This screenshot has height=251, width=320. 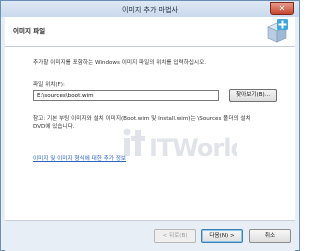 What do you see at coordinates (126, 95) in the screenshot?
I see `file-location-input` at bounding box center [126, 95].